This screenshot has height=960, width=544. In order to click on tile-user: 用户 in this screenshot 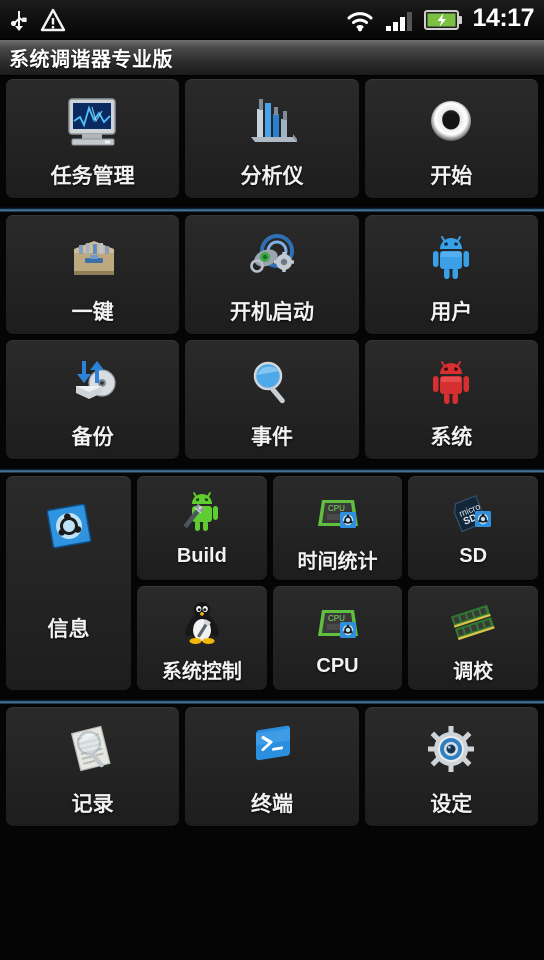, I will do `click(451, 274)`.